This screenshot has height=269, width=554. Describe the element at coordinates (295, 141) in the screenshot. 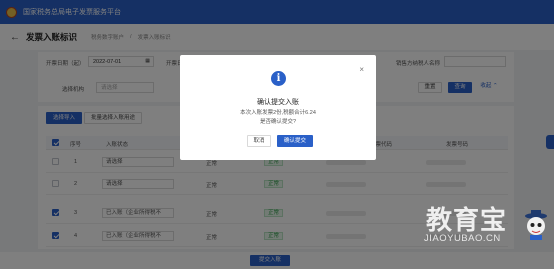

I see `confirm-submit-button: 确认提交` at that location.